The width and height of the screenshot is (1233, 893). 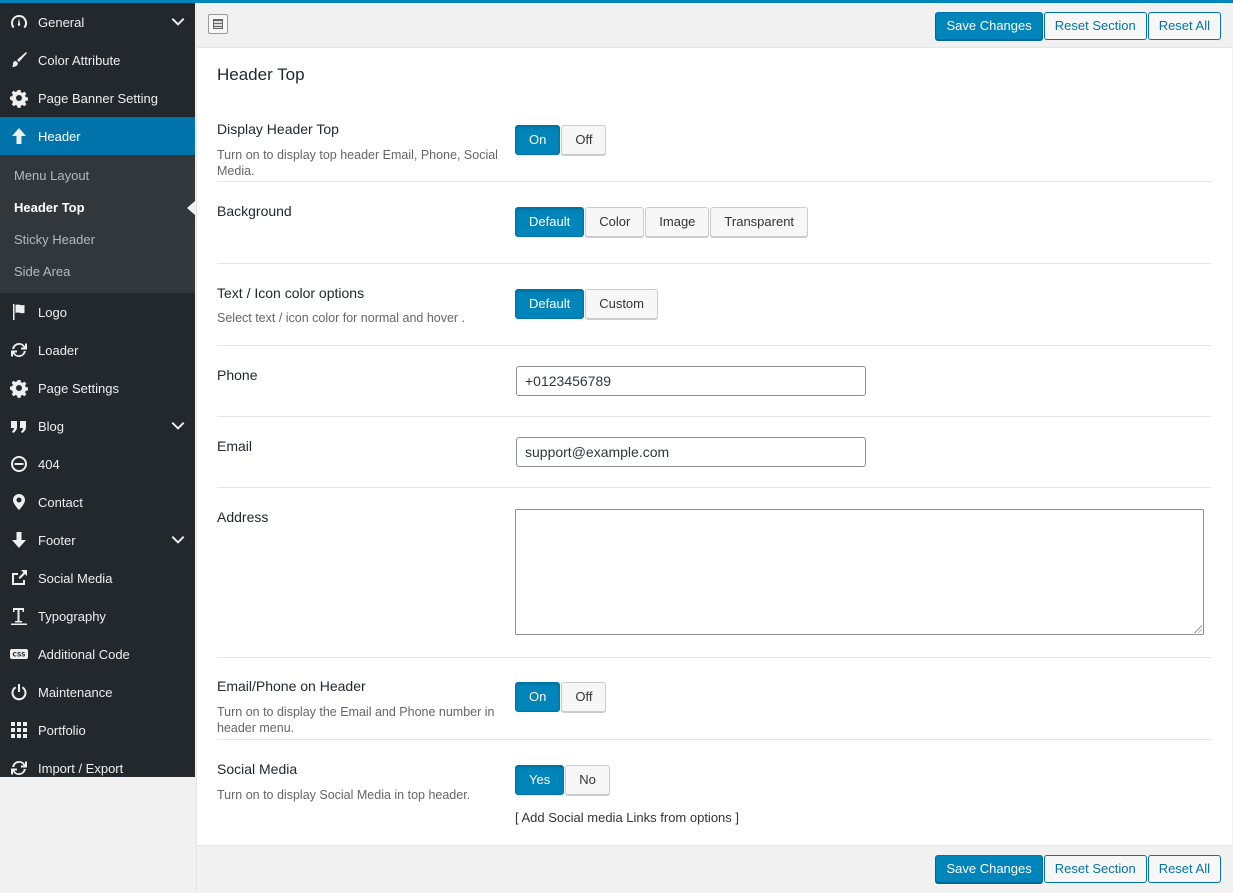 I want to click on sidebar-item-label: Color Attribute, so click(x=79, y=60).